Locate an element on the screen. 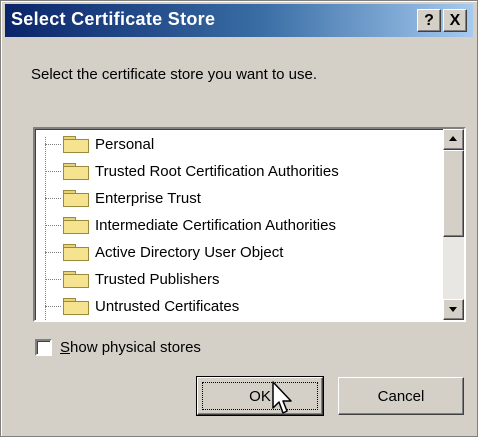 The width and height of the screenshot is (478, 437). scrollbar-thumb is located at coordinates (453, 193).